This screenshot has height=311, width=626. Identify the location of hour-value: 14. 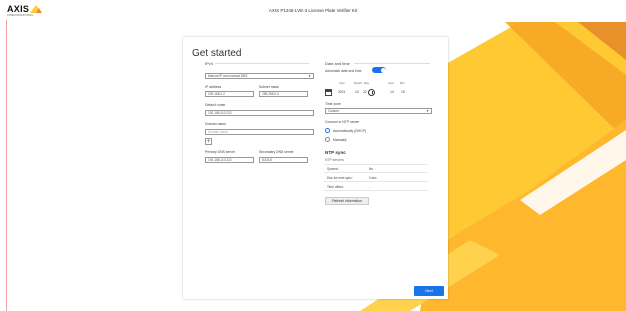
(392, 92).